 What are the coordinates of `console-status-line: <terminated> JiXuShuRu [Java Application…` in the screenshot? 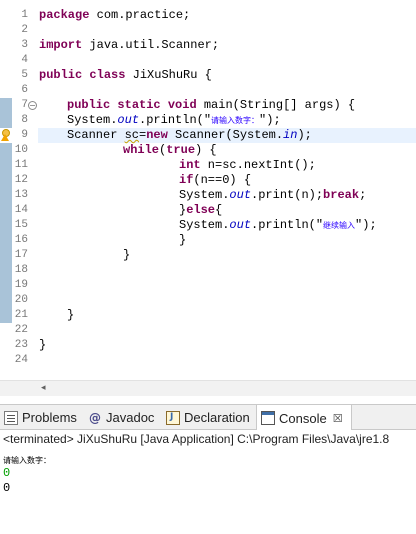 It's located at (196, 439).